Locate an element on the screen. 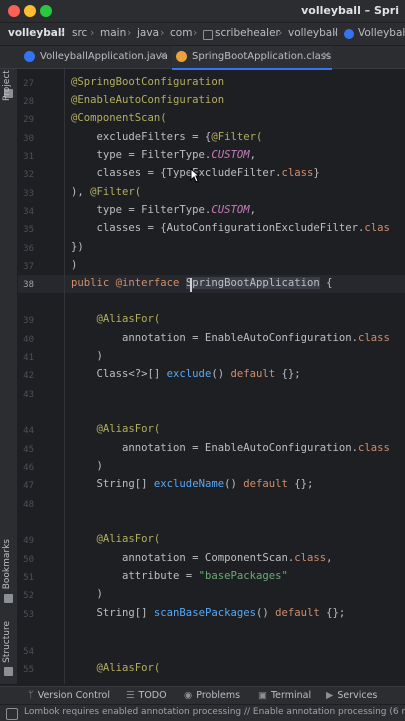  tool-label: Services is located at coordinates (357, 695).